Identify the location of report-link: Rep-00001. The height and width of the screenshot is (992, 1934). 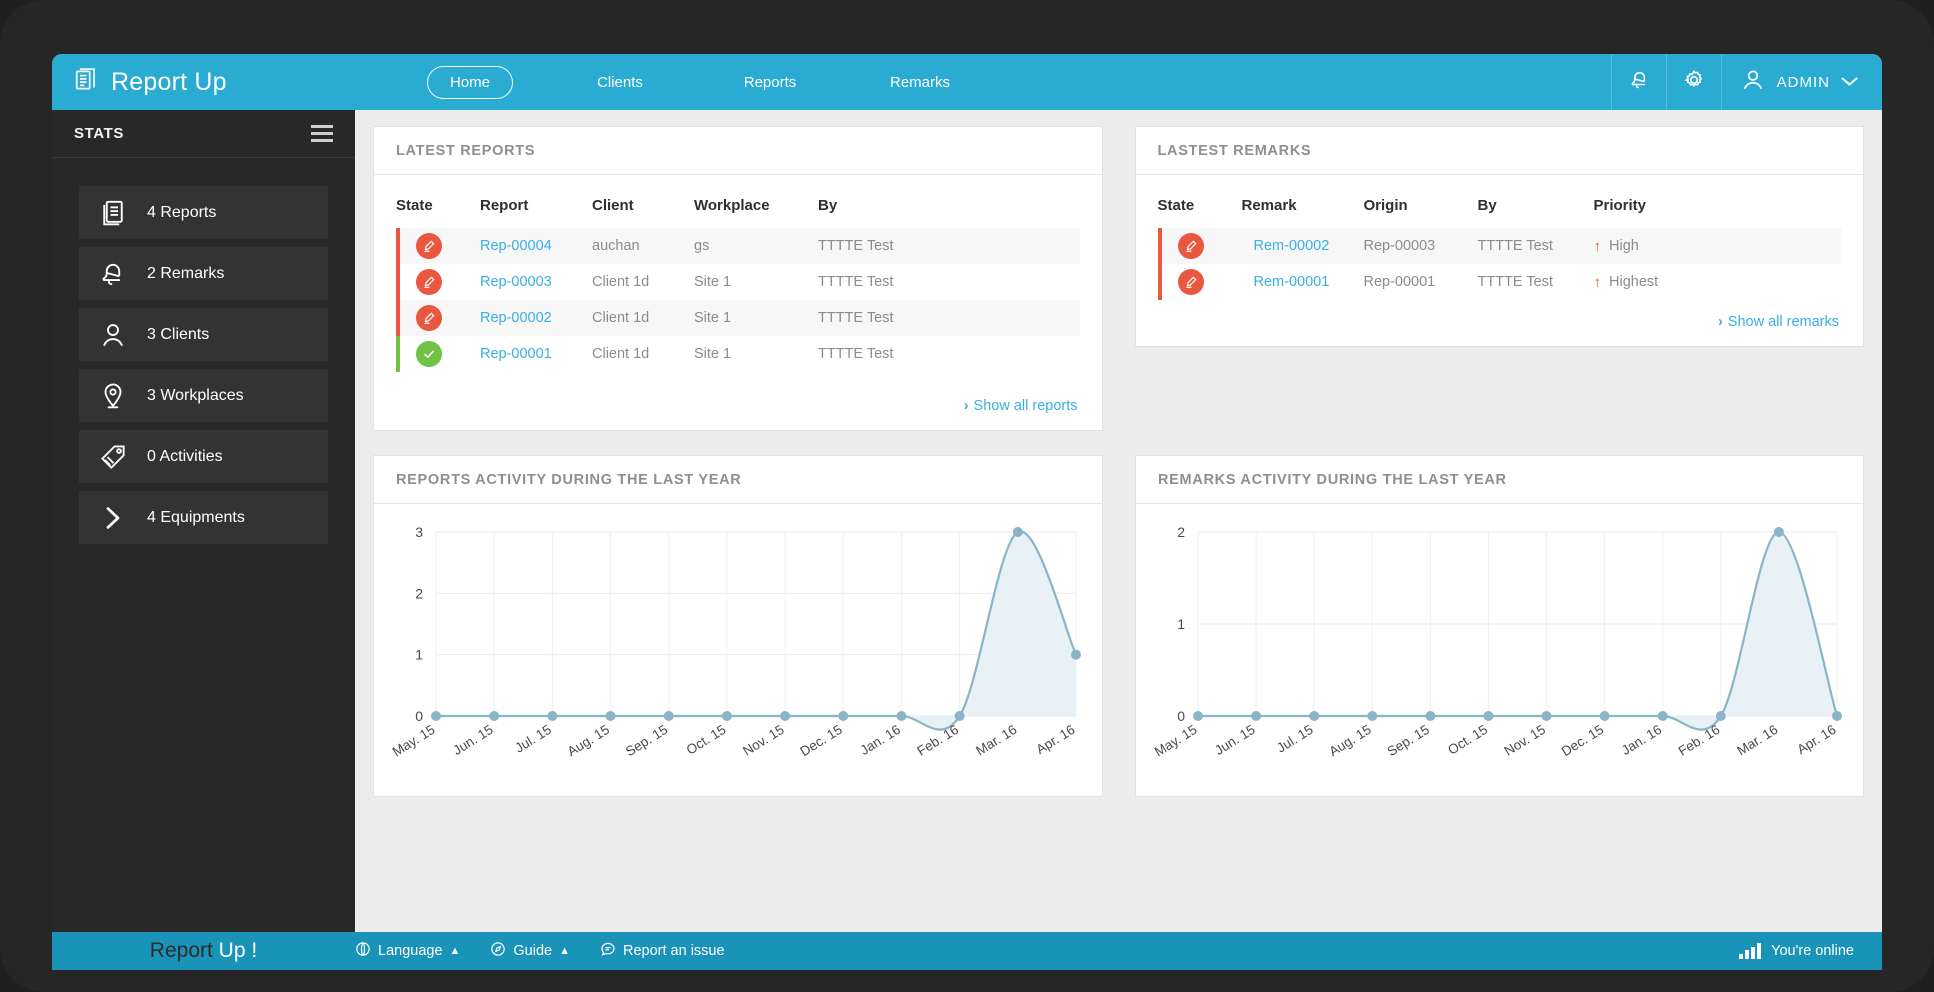
(516, 354).